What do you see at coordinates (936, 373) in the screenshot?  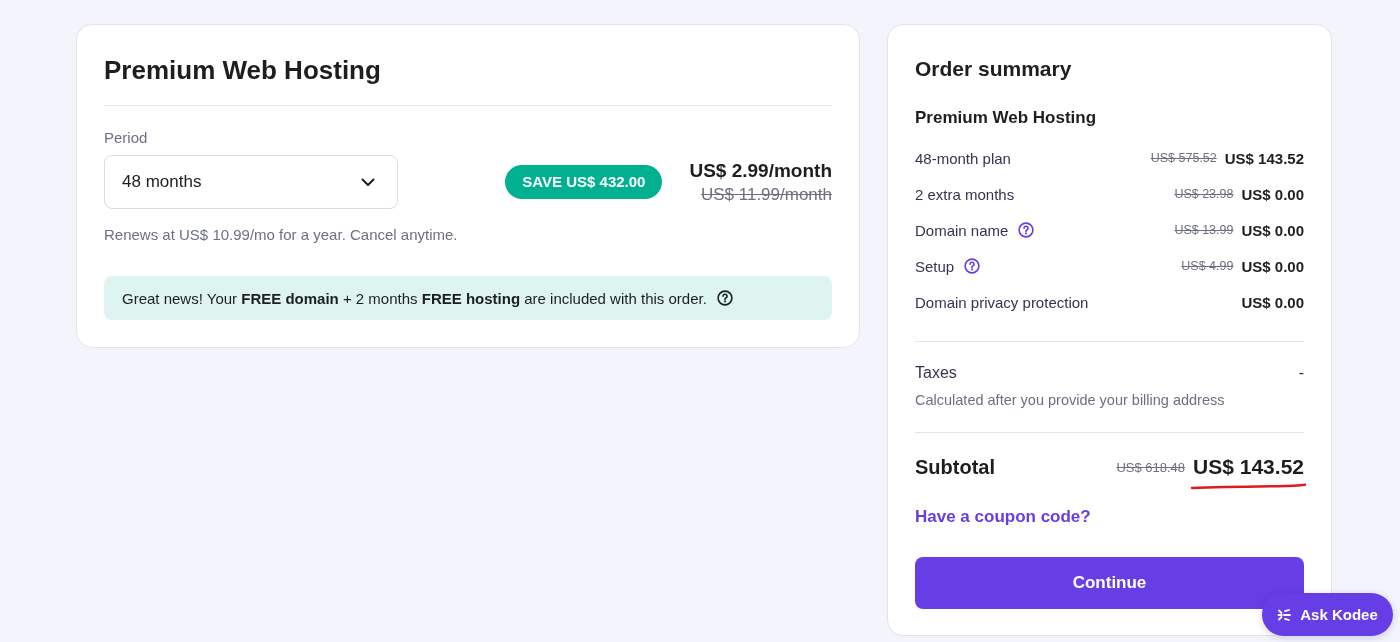 I see `taxes-label: Taxes` at bounding box center [936, 373].